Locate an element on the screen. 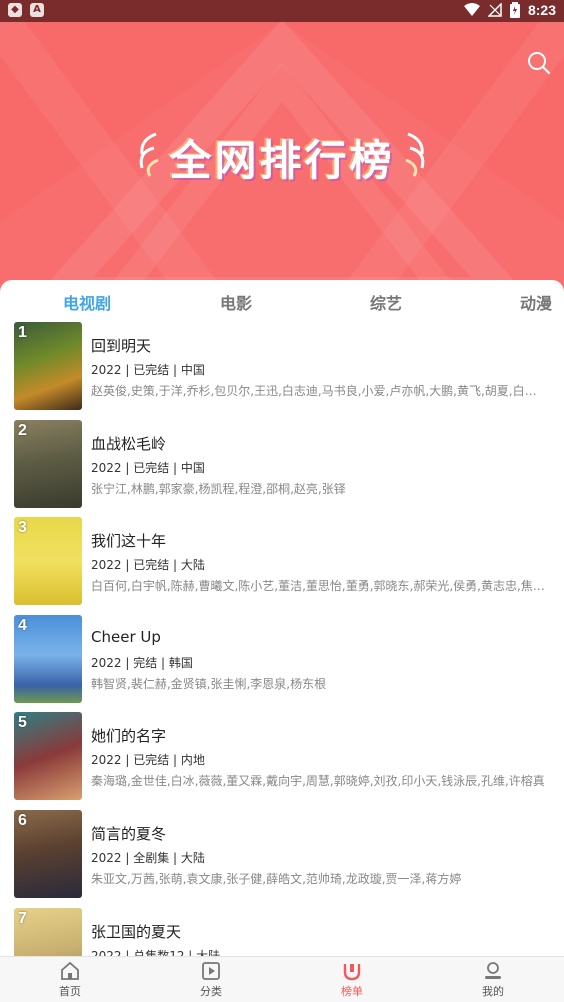  rank-number: 4 is located at coordinates (22, 625).